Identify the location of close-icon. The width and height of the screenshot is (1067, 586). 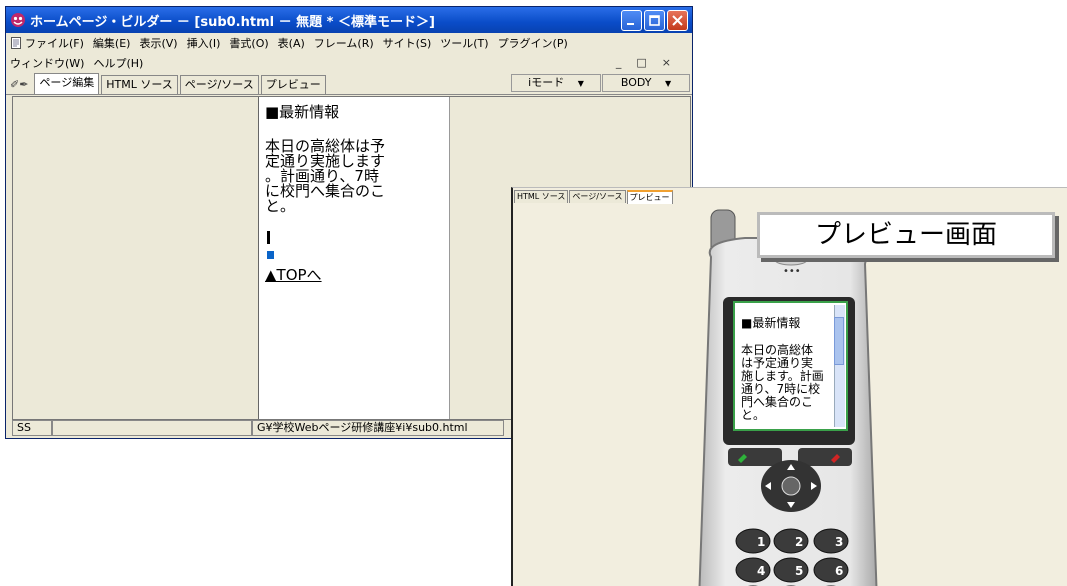
(677, 20).